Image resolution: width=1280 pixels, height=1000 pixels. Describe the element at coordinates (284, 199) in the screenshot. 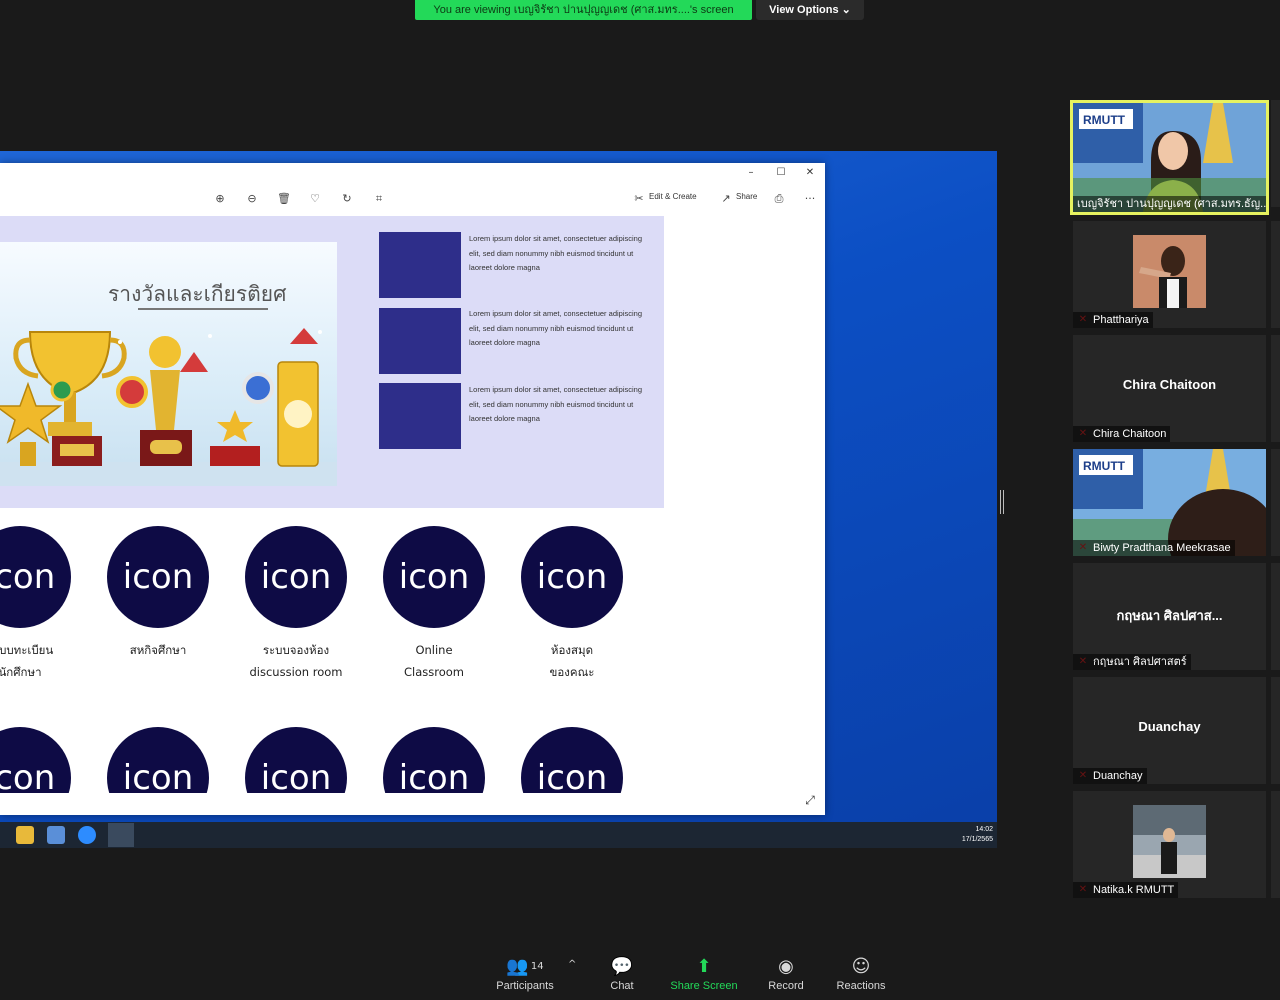

I see `delete-icon: 🗑` at that location.